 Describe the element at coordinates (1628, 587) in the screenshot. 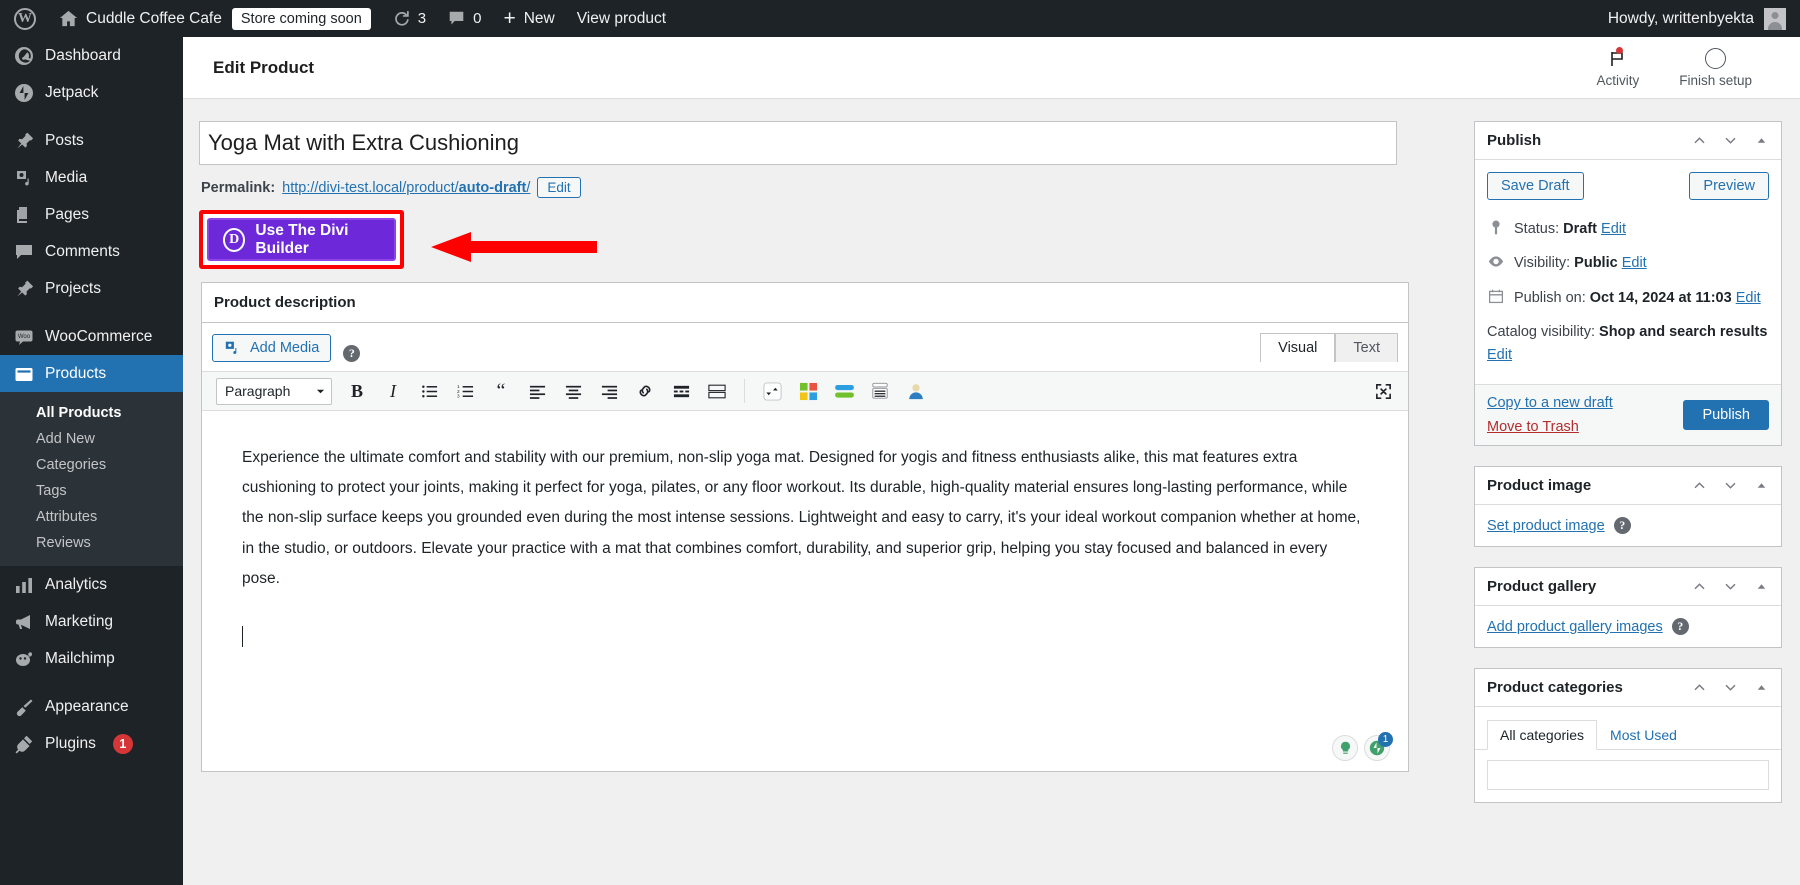

I see `product-gallery-header: Product gallery` at that location.